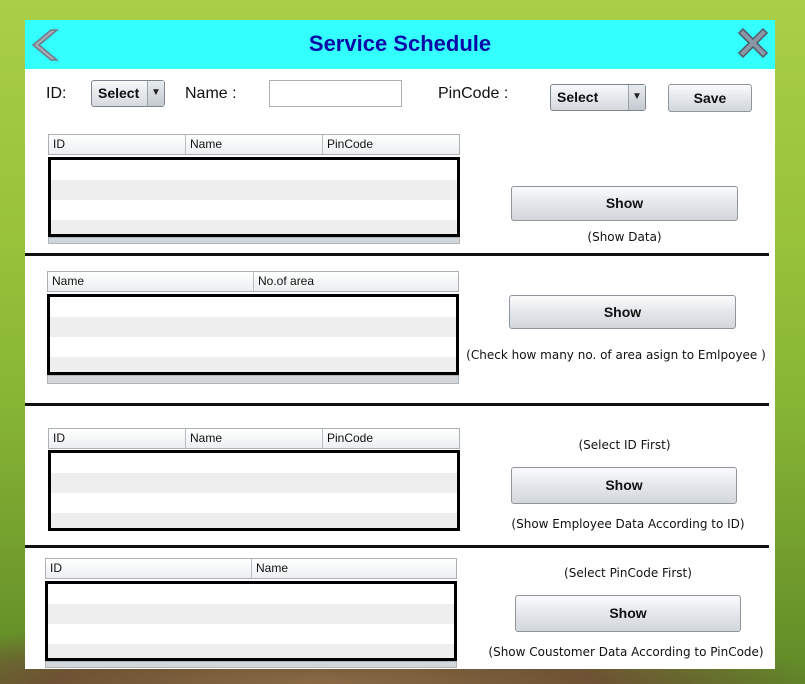 The image size is (805, 684). I want to click on id-label: ID:, so click(56, 93).